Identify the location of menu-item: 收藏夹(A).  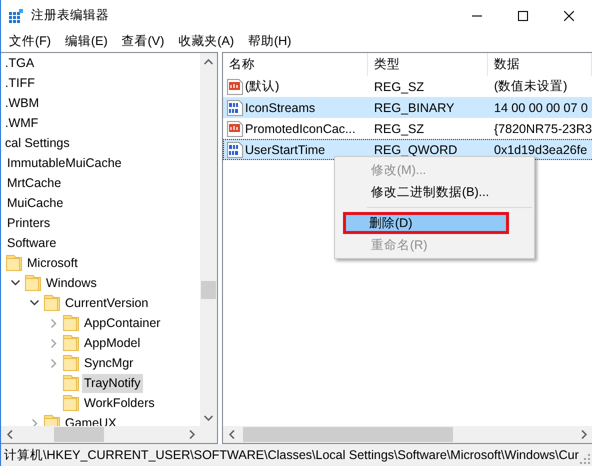
(206, 41).